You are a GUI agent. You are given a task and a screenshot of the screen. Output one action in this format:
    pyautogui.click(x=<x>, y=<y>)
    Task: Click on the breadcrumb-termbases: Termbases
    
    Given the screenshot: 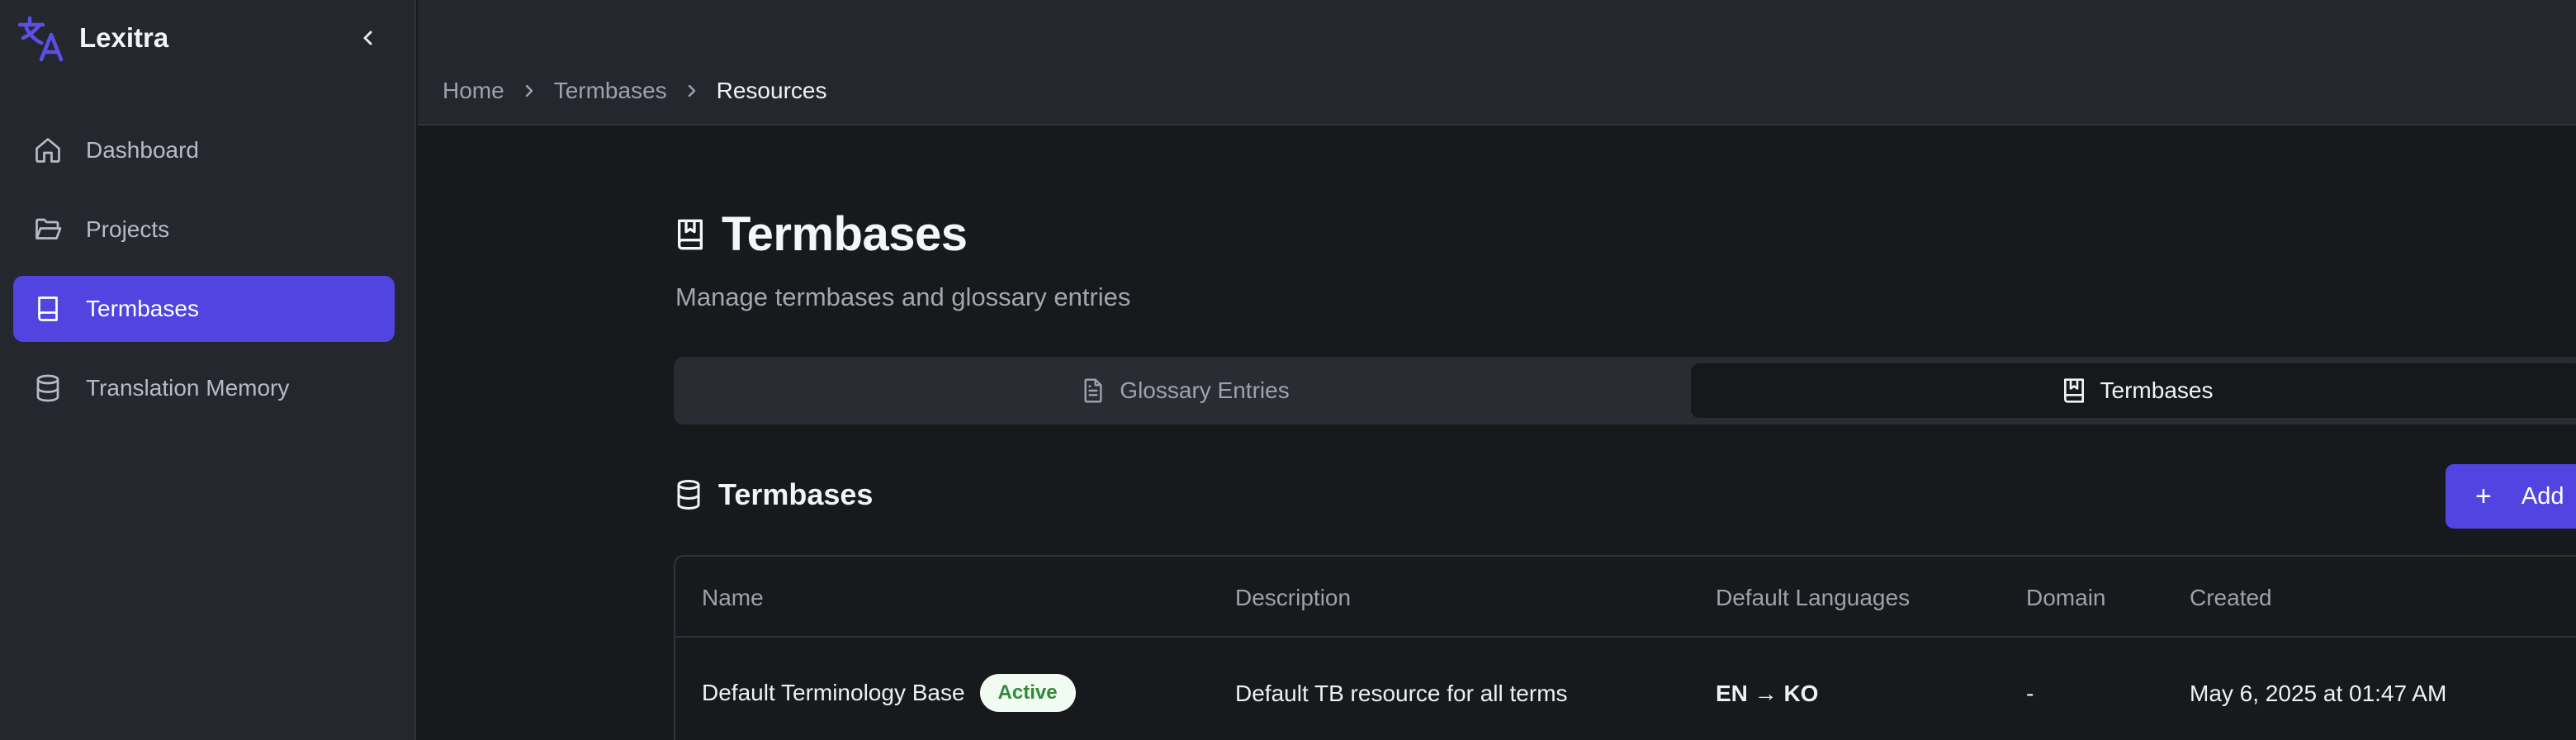 What is the action you would take?
    pyautogui.click(x=610, y=91)
    